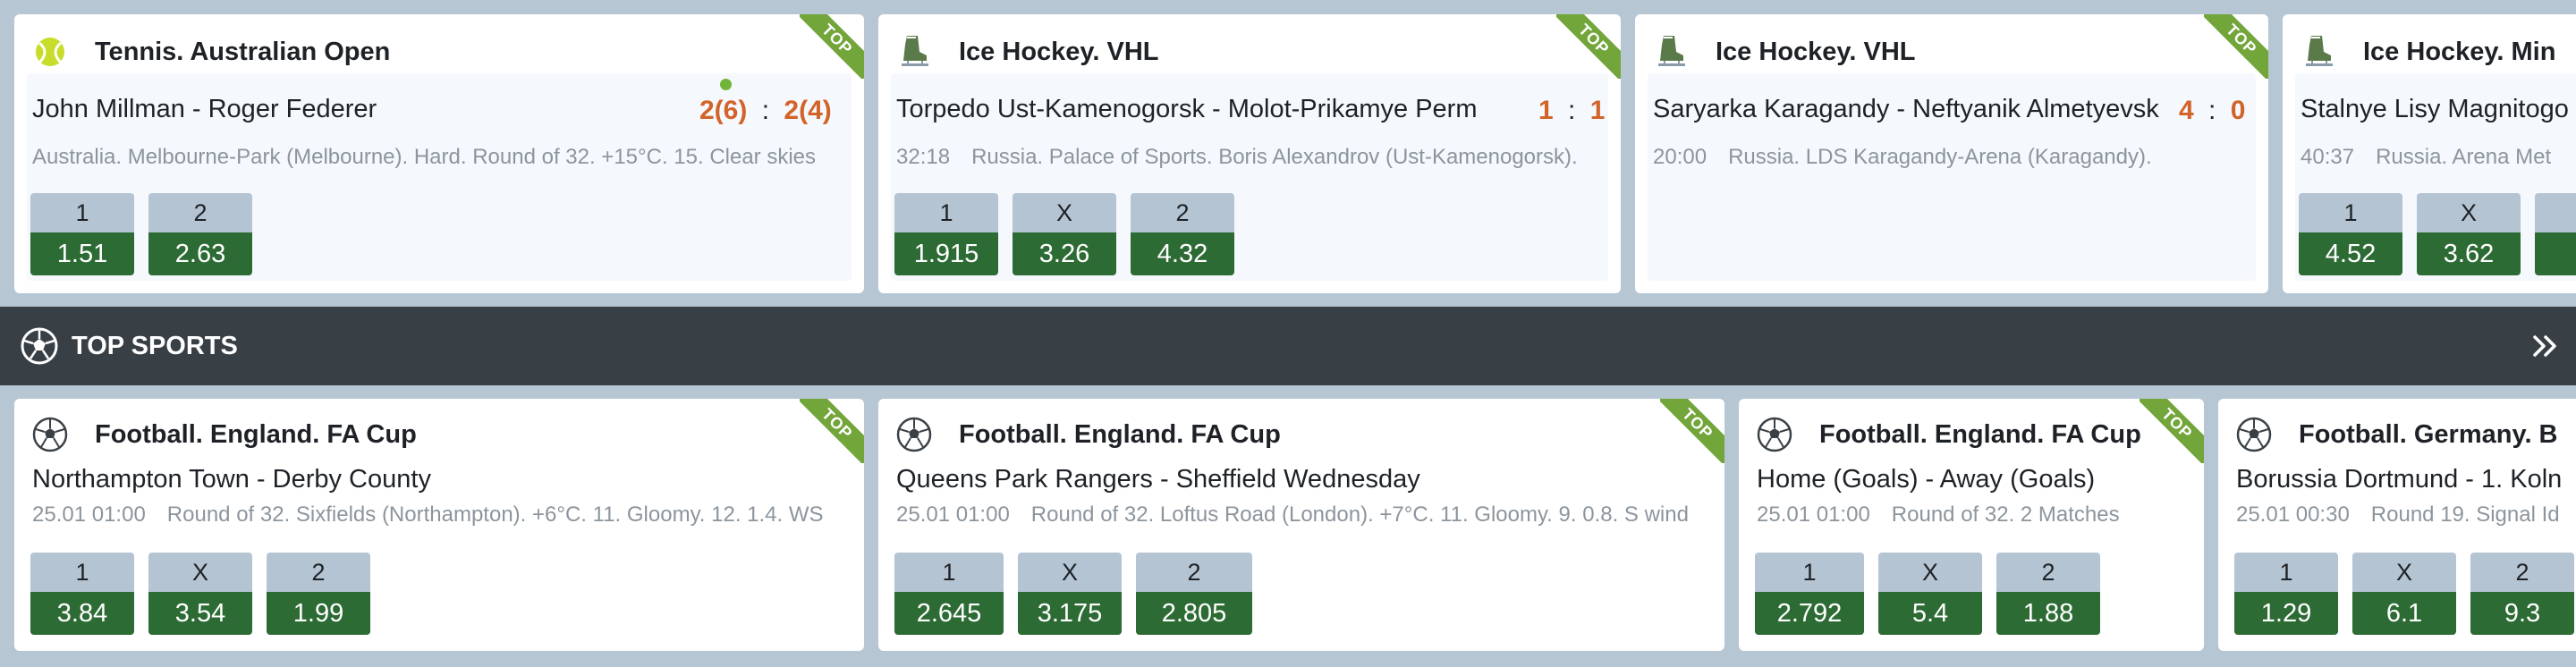 The height and width of the screenshot is (667, 2576). I want to click on odd-button: X 6.1, so click(2404, 594).